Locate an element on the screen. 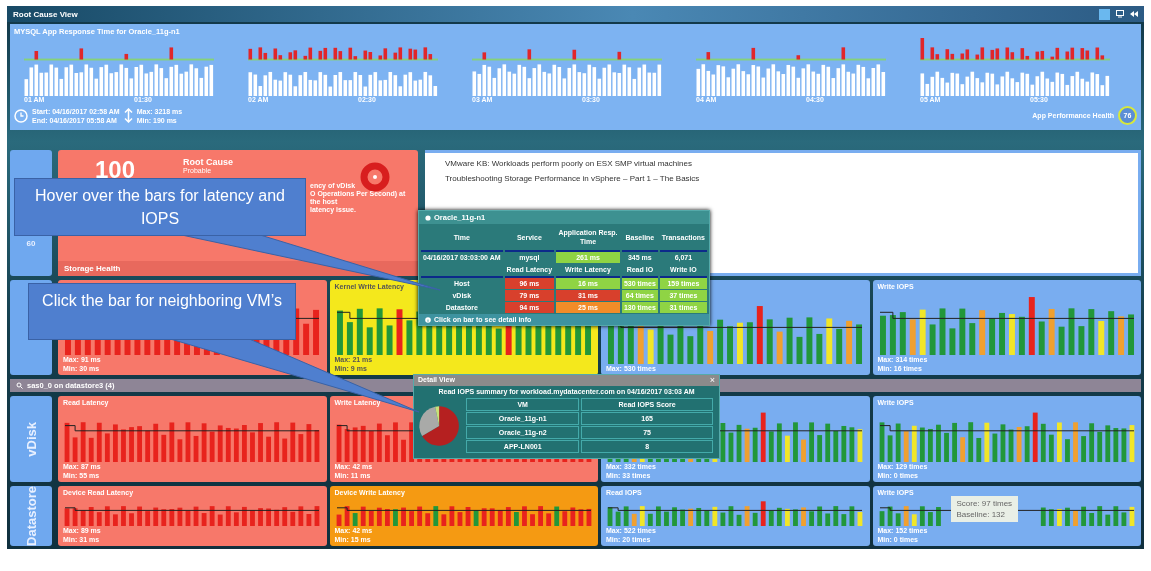  window-title: Root Cause View is located at coordinates (45, 14).